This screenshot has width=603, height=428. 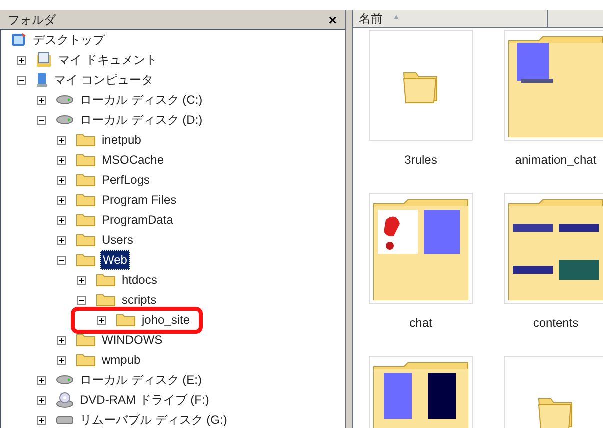 What do you see at coordinates (108, 60) in the screenshot?
I see `tree-item: マイ ドキュメント` at bounding box center [108, 60].